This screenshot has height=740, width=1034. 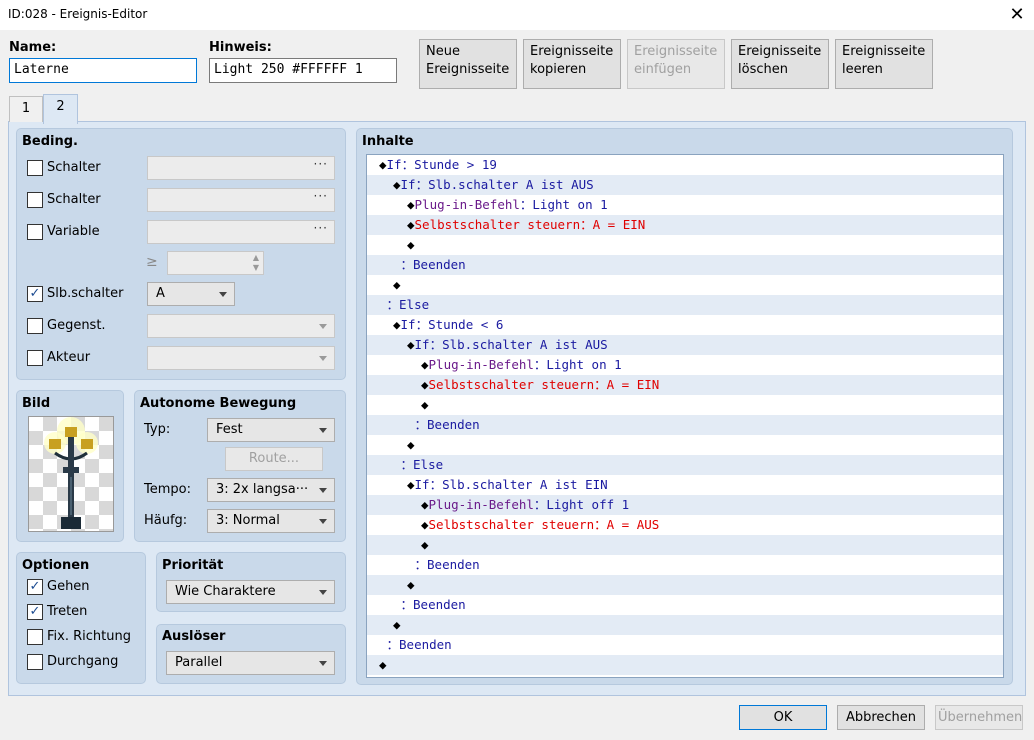 What do you see at coordinates (452, 324) in the screenshot?
I see `command-segment: If：Stunde < 6` at bounding box center [452, 324].